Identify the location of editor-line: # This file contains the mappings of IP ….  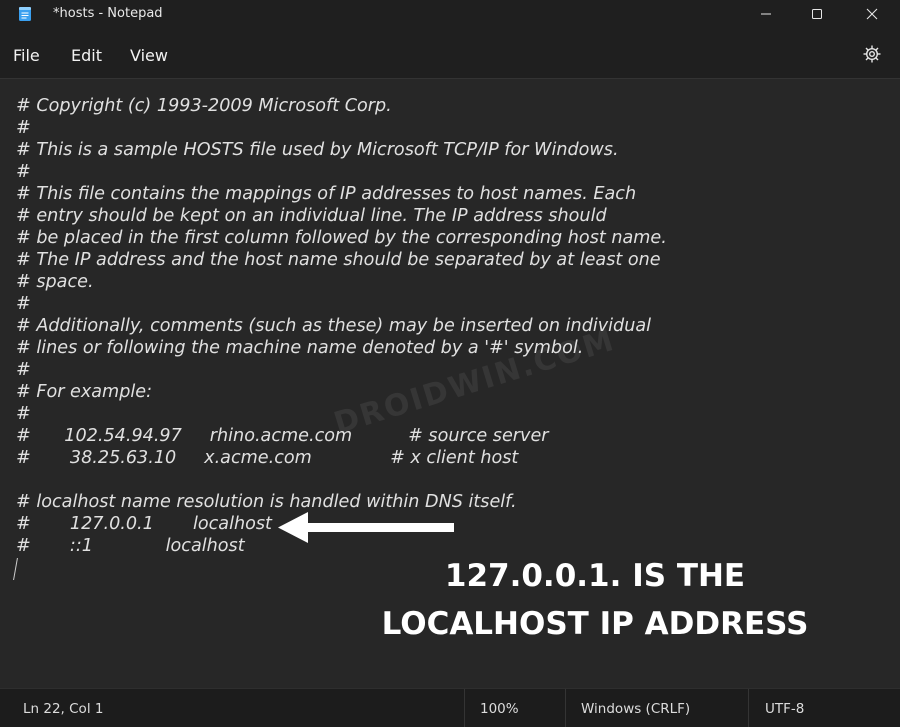
(326, 194).